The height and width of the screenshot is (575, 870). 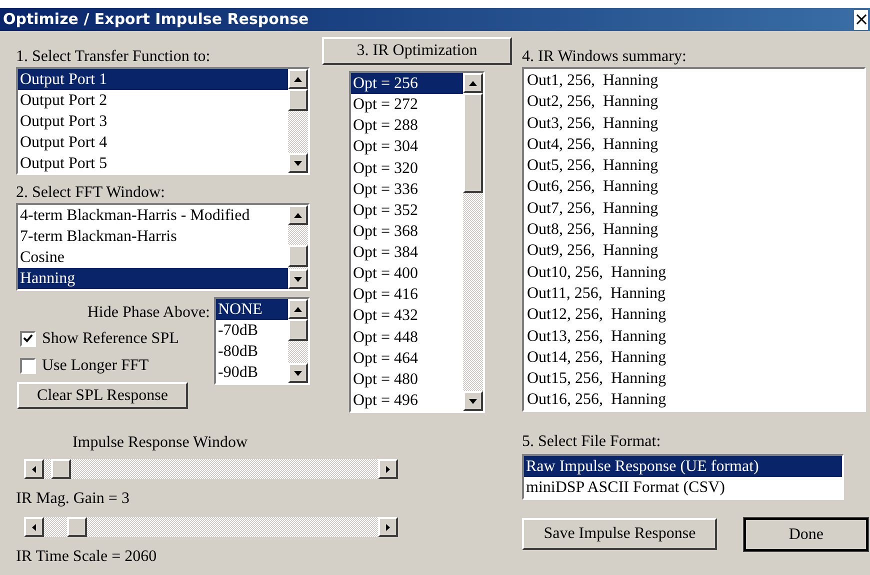 What do you see at coordinates (592, 442) in the screenshot?
I see `section-label: 5. Select File Format:` at bounding box center [592, 442].